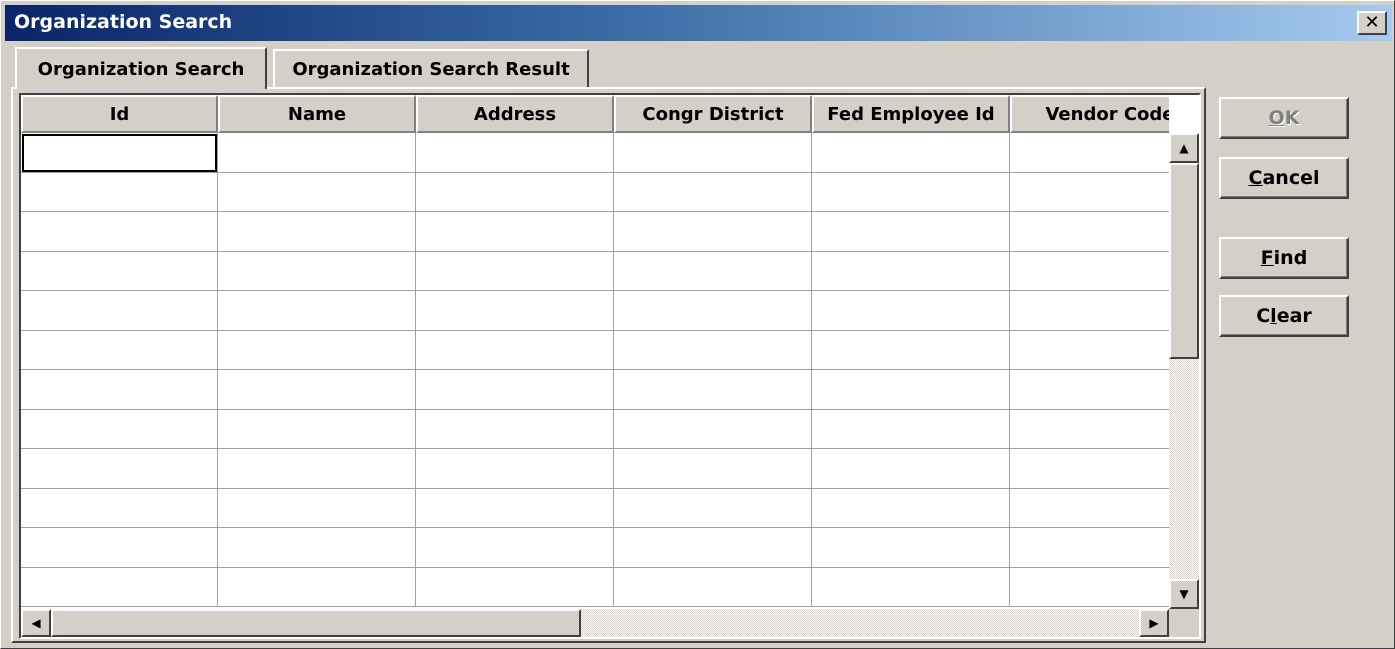  Describe the element at coordinates (1089, 114) in the screenshot. I see `column-header: Vendor Code` at that location.